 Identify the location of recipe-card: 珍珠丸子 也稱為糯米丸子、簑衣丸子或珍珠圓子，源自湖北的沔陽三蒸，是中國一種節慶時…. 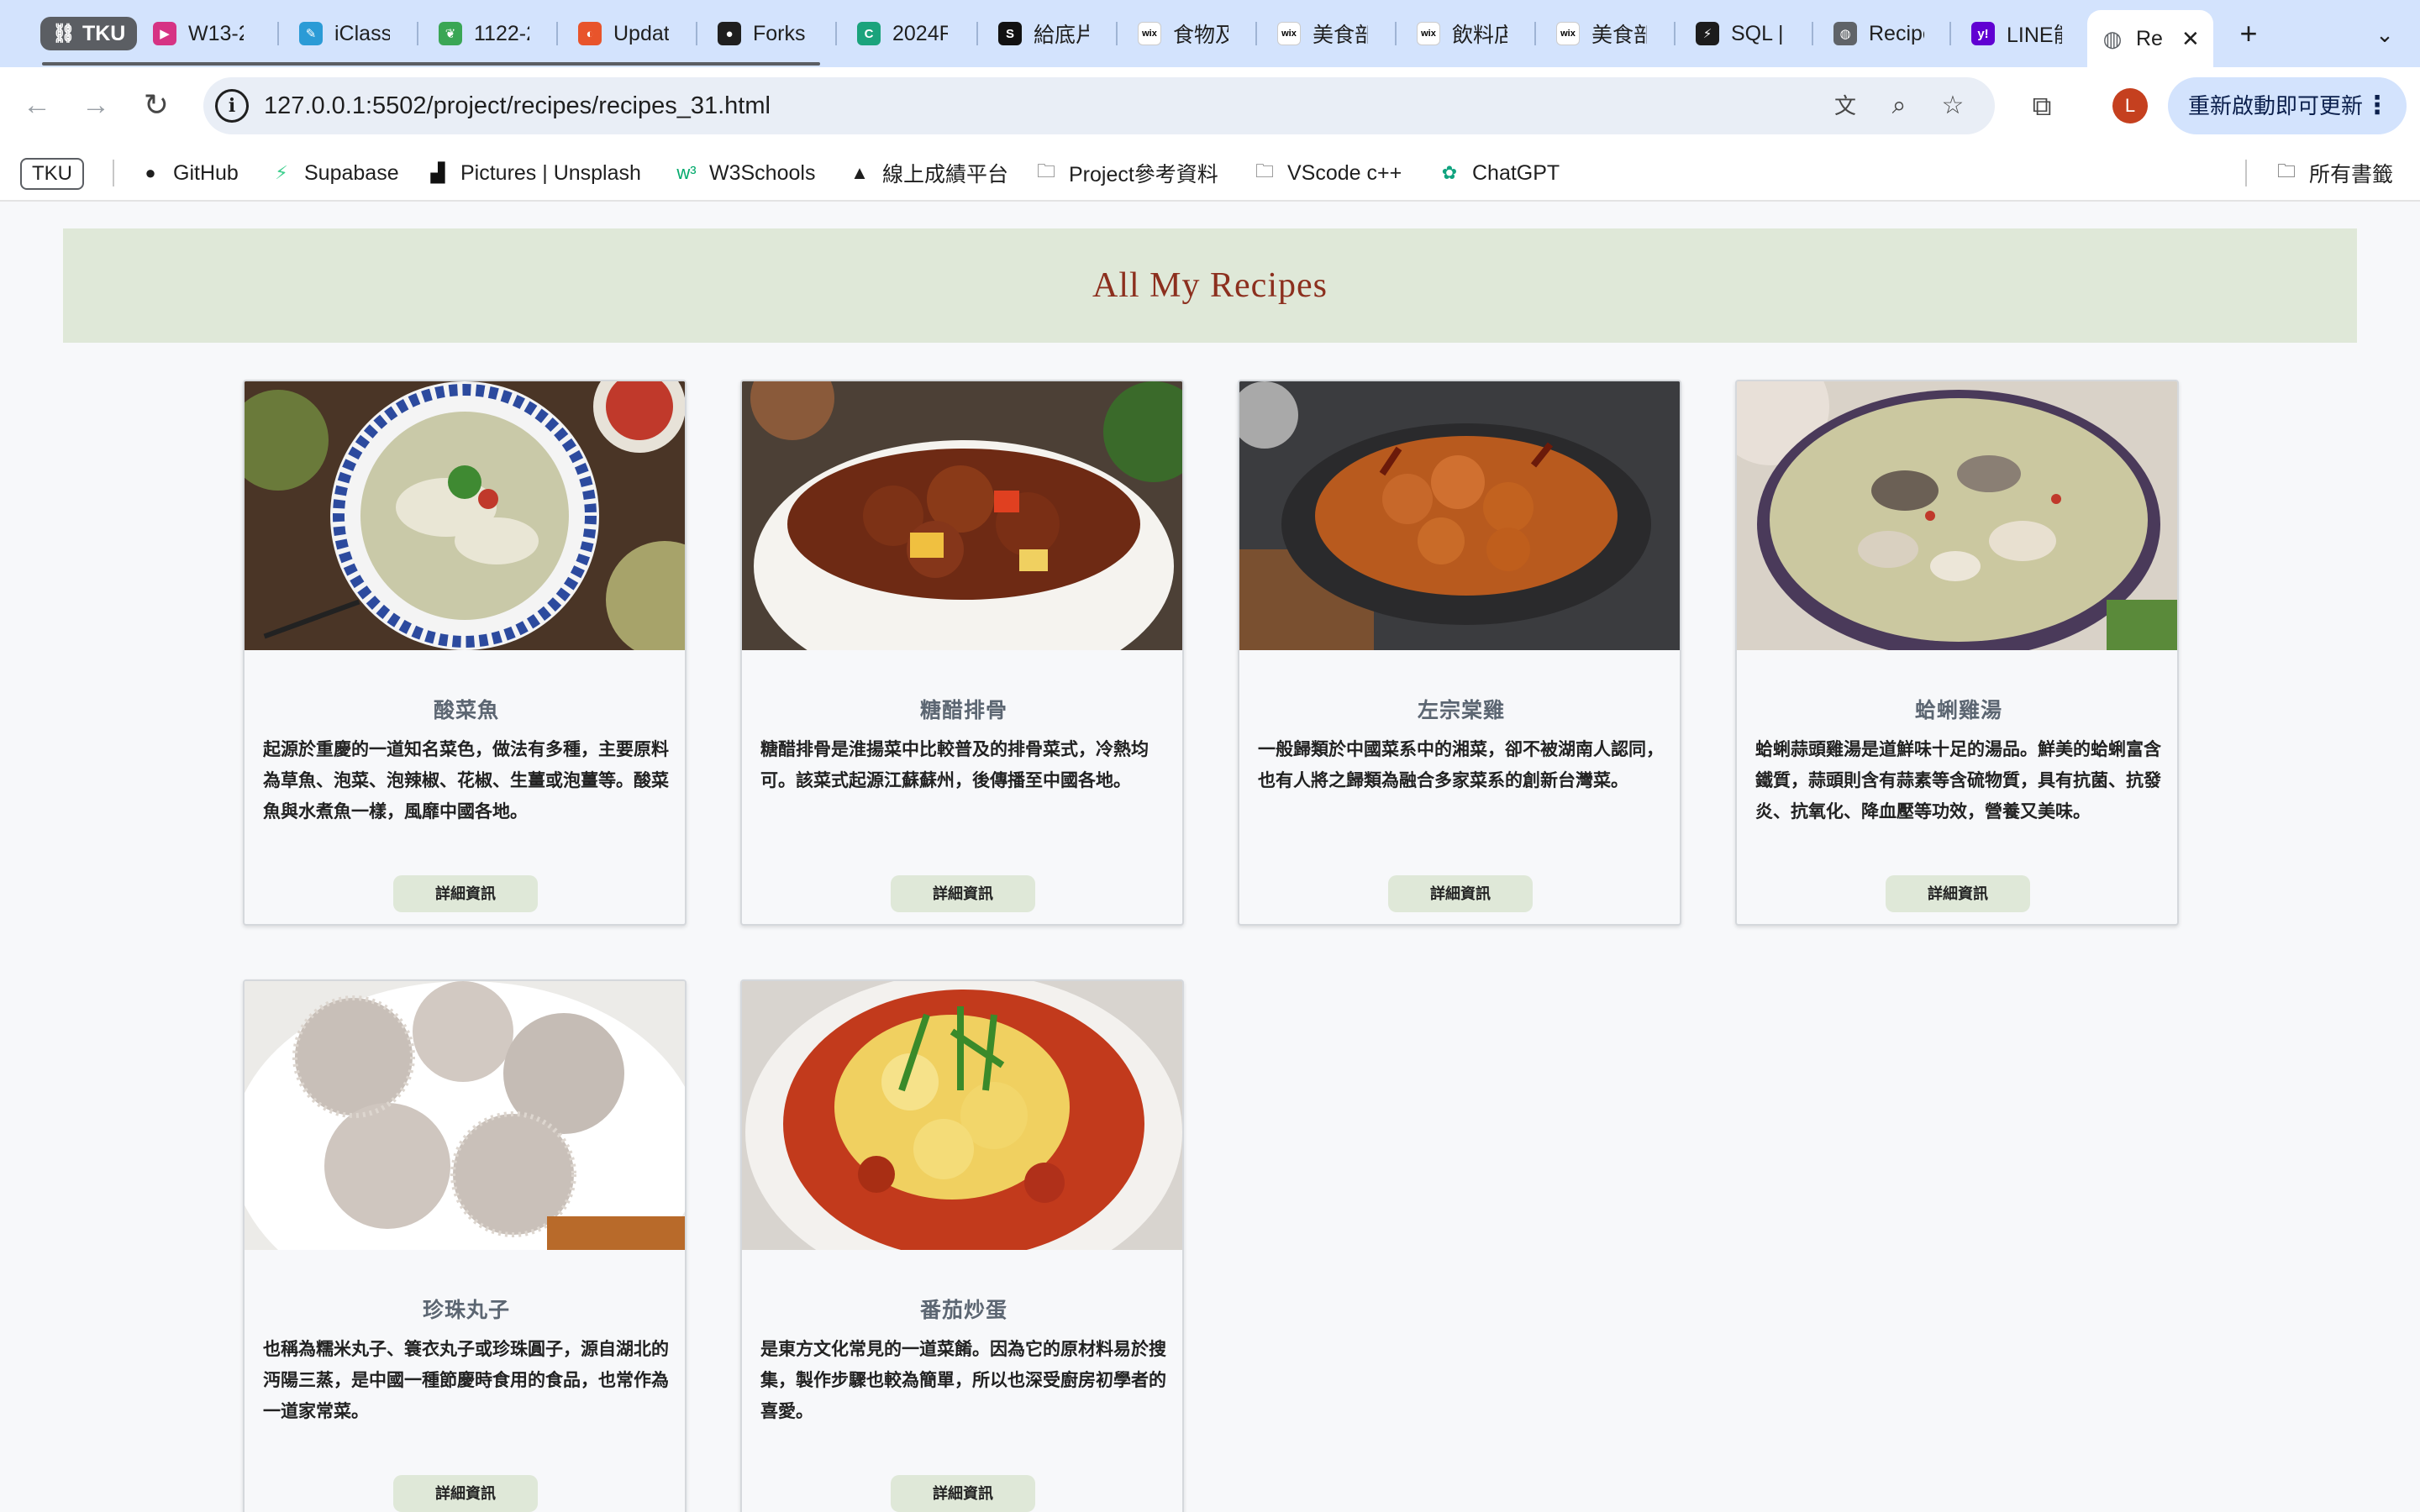
(465, 1245).